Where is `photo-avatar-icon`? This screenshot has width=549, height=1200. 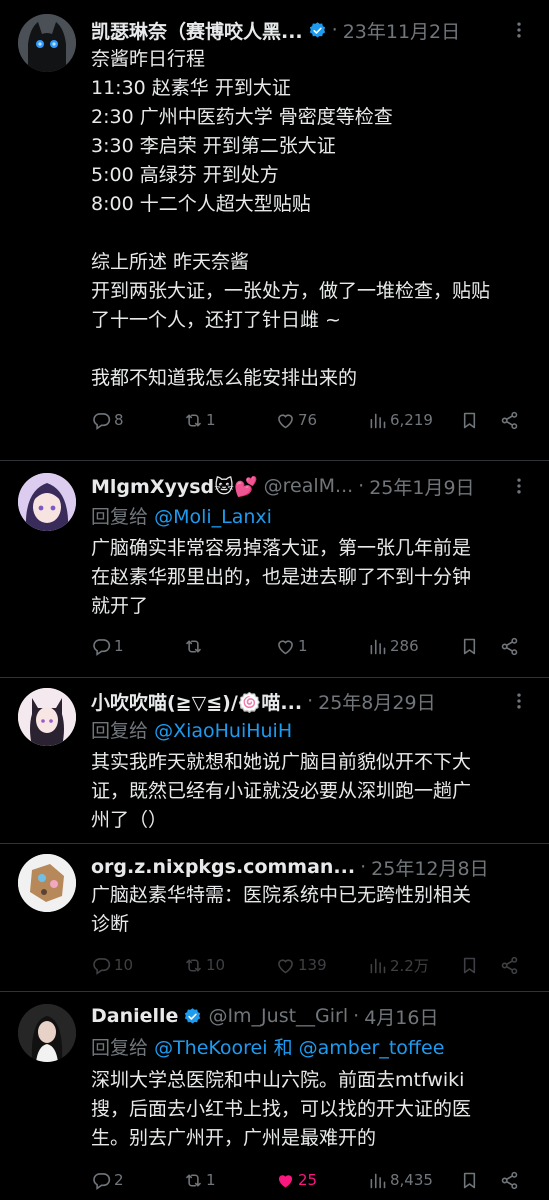 photo-avatar-icon is located at coordinates (47, 1033).